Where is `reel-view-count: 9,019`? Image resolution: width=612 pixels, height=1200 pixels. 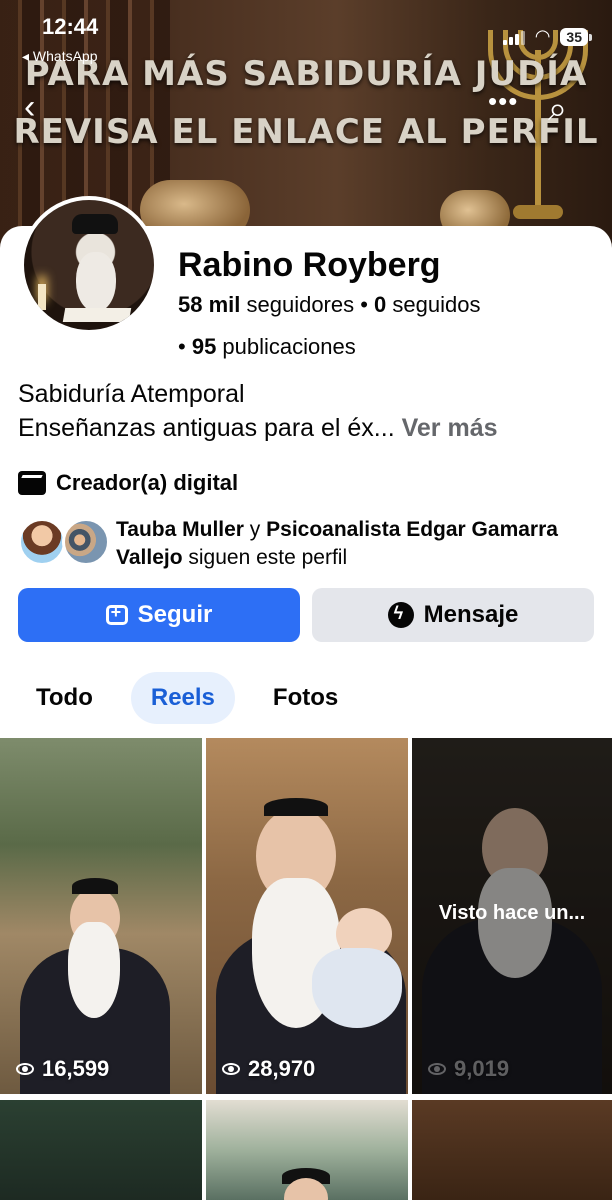 reel-view-count: 9,019 is located at coordinates (482, 1068).